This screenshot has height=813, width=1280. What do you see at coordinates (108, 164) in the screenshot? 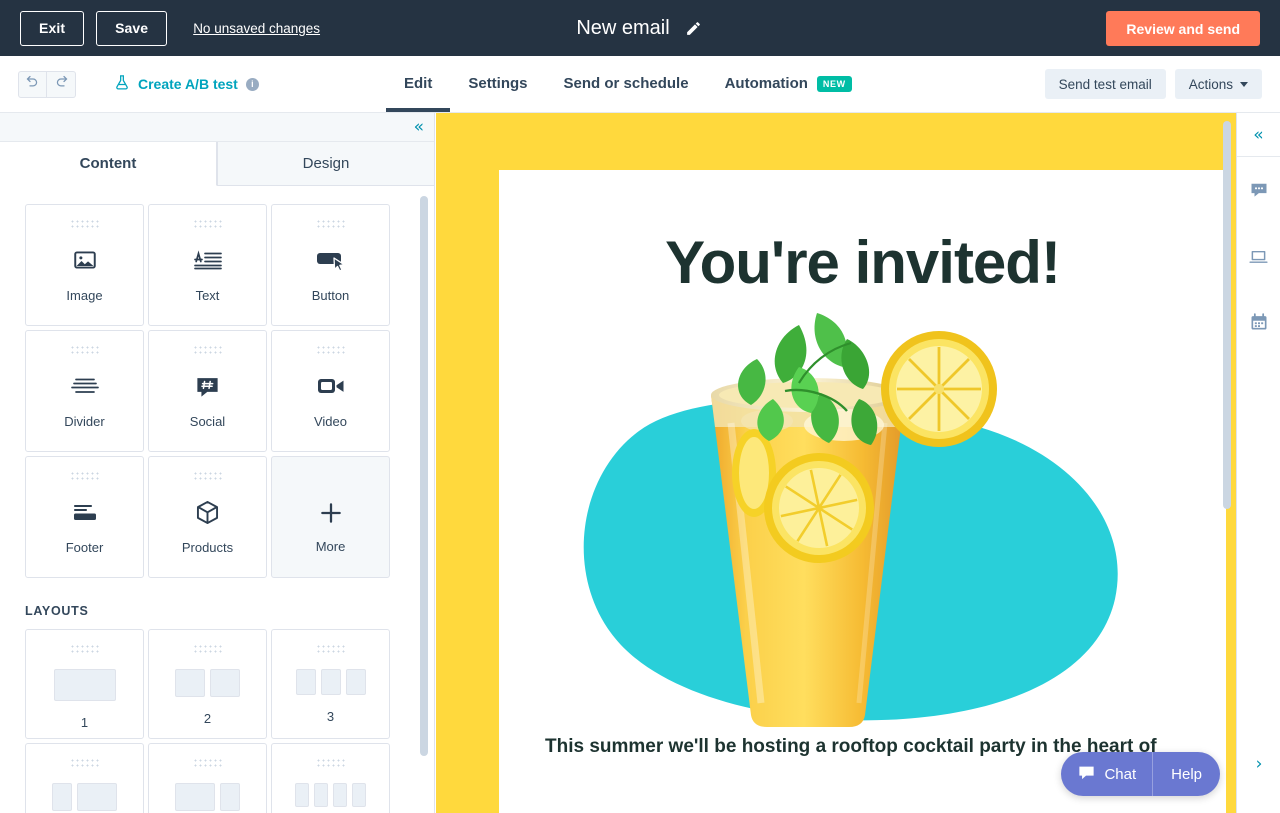
I see `tab-content: Content` at bounding box center [108, 164].